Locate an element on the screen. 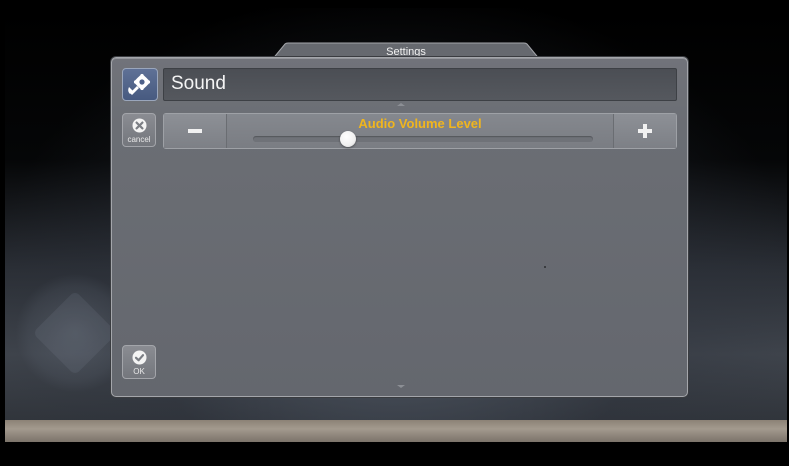  scroll-up-icon is located at coordinates (401, 104).